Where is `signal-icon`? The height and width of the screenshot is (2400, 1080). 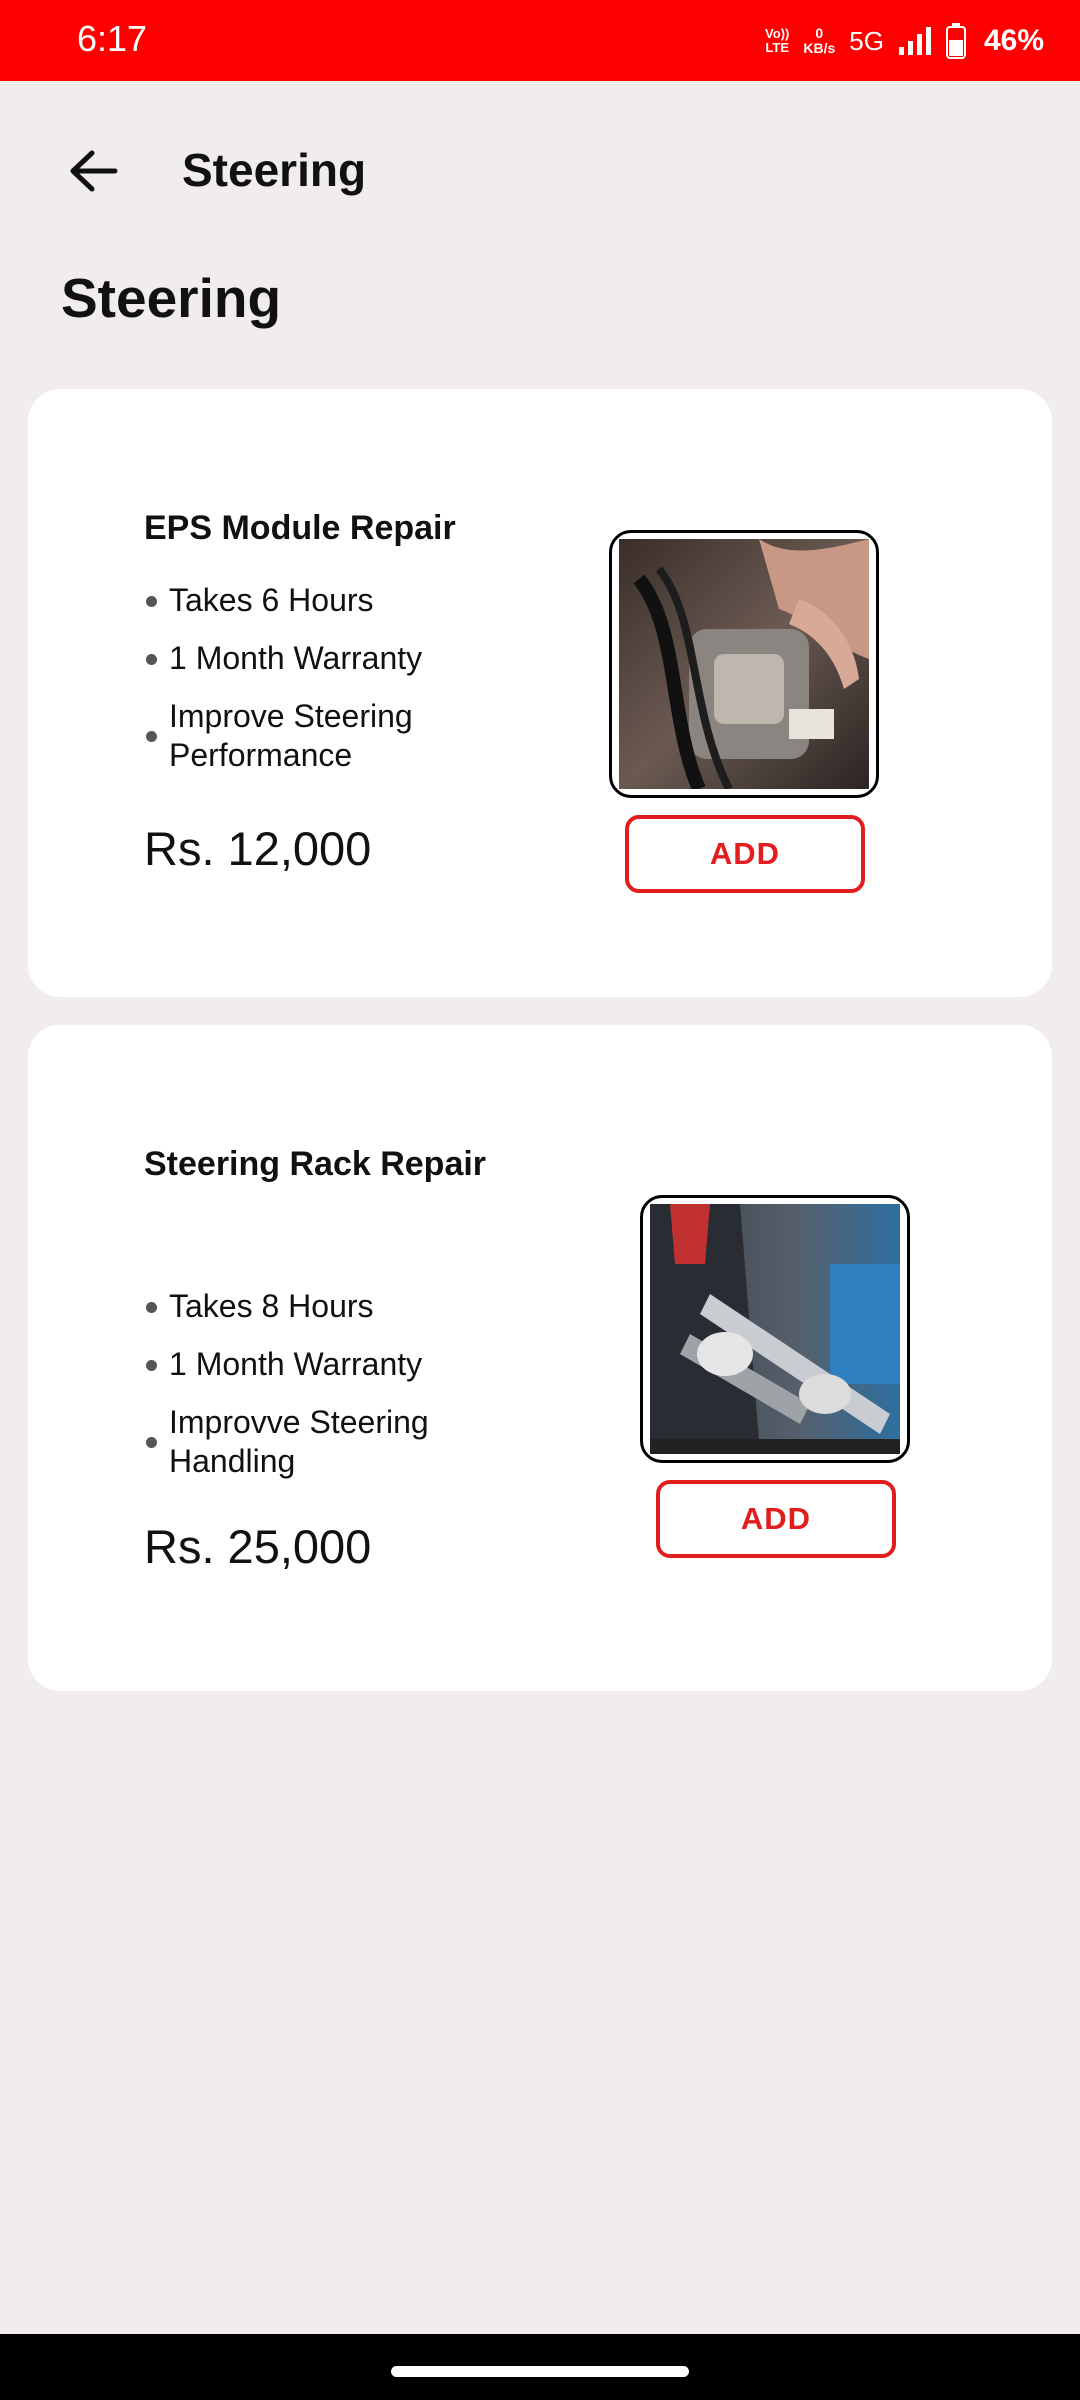 signal-icon is located at coordinates (914, 41).